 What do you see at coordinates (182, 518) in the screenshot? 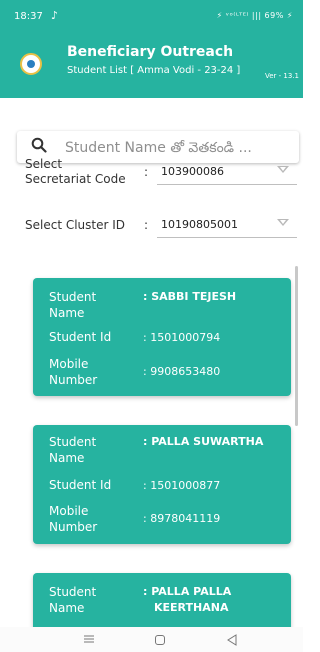
I see `mobile-number-value: : 8978041119` at bounding box center [182, 518].